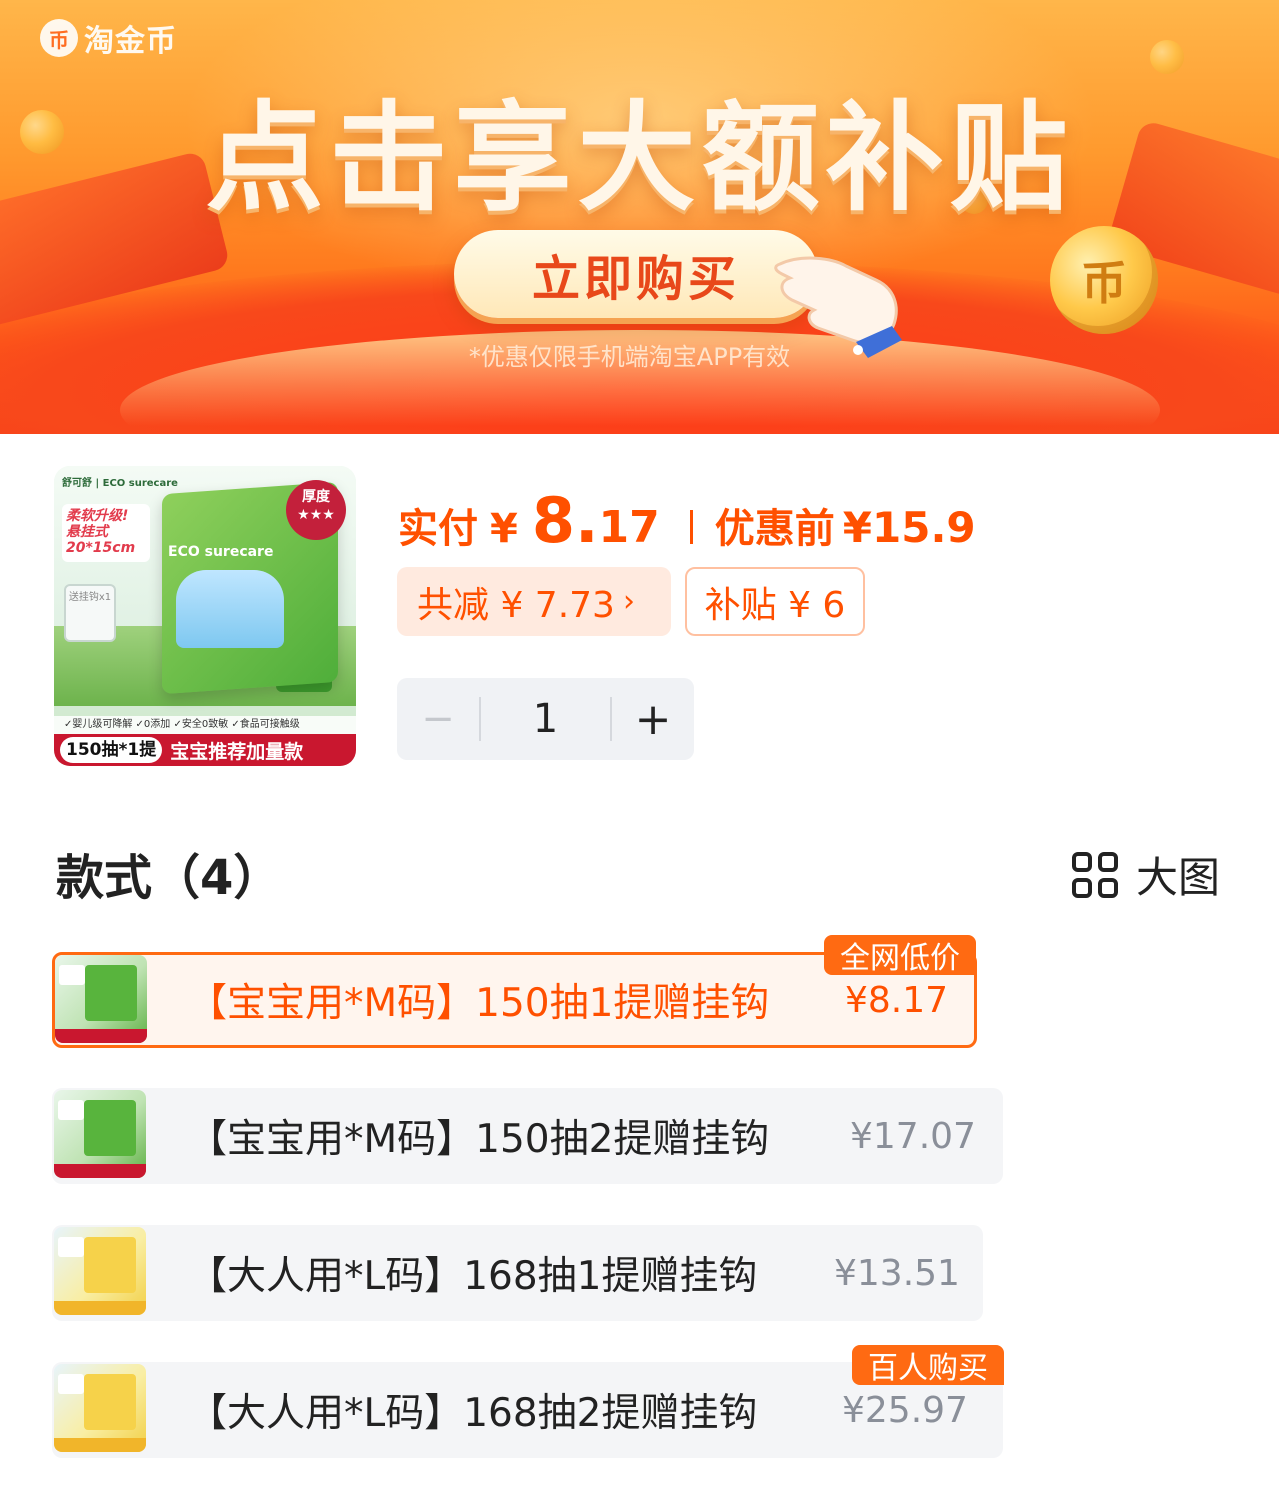 This screenshot has height=1488, width=1279. I want to click on brand-name: 淘金币, so click(130, 41).